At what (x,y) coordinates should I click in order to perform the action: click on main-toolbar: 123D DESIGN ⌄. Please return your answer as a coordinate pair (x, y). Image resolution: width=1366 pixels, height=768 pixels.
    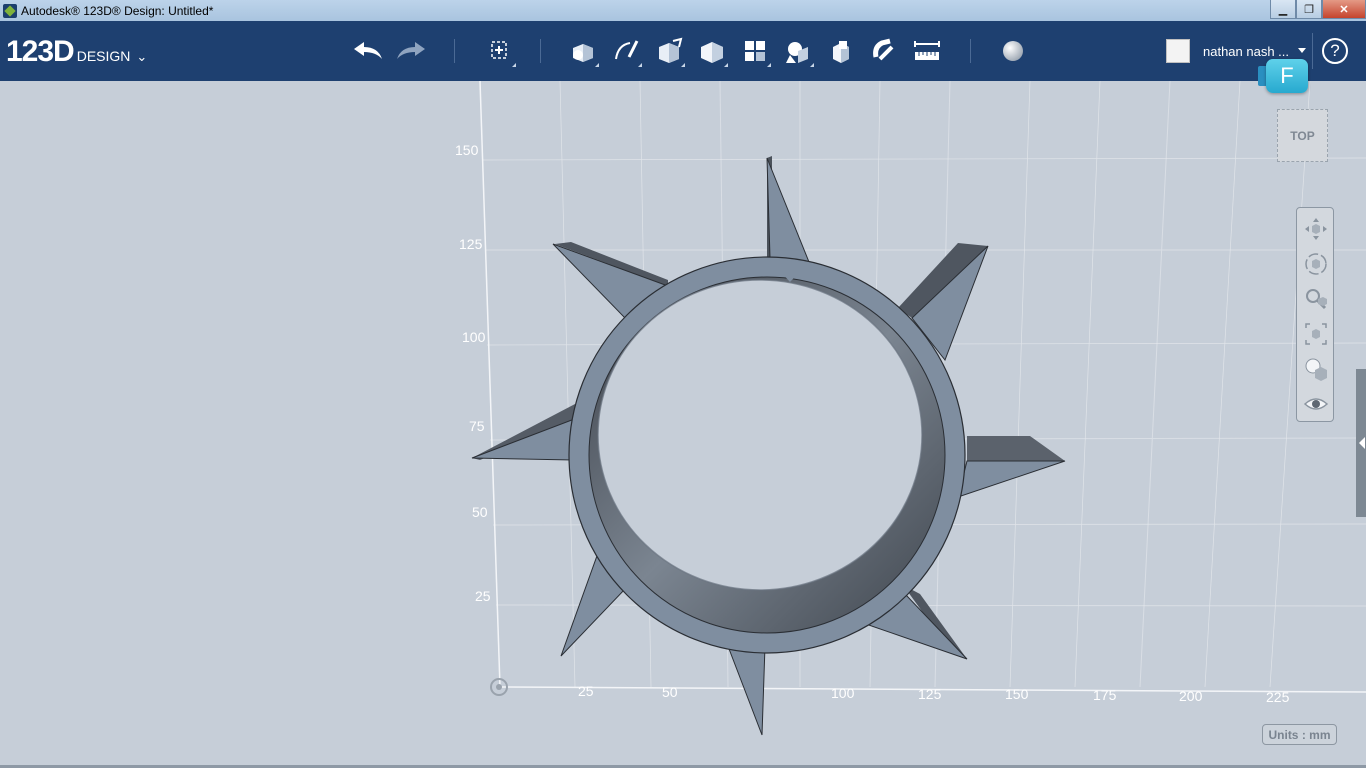
    Looking at the image, I should click on (683, 51).